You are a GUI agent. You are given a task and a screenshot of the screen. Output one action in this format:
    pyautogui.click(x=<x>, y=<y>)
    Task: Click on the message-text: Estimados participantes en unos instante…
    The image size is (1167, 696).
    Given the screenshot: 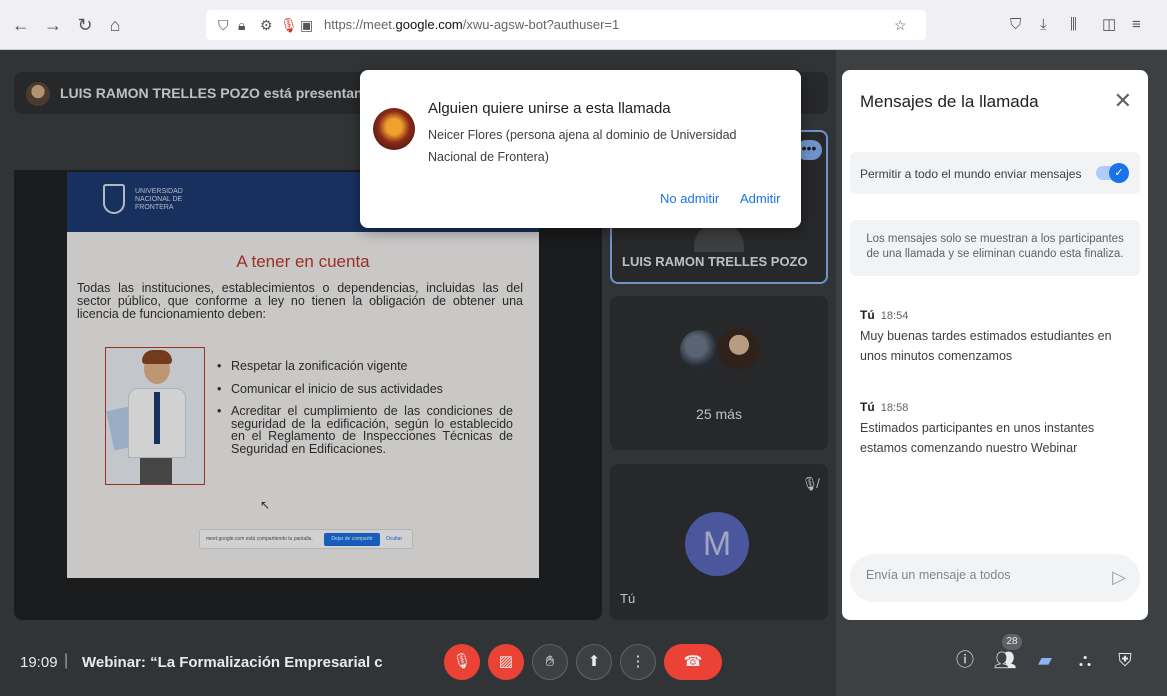 What is the action you would take?
    pyautogui.click(x=977, y=438)
    